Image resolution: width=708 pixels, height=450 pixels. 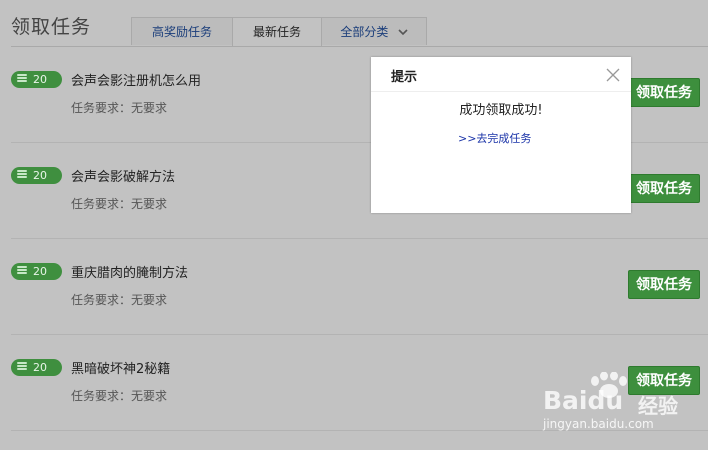 I want to click on logo-suffix: u, so click(x=614, y=400).